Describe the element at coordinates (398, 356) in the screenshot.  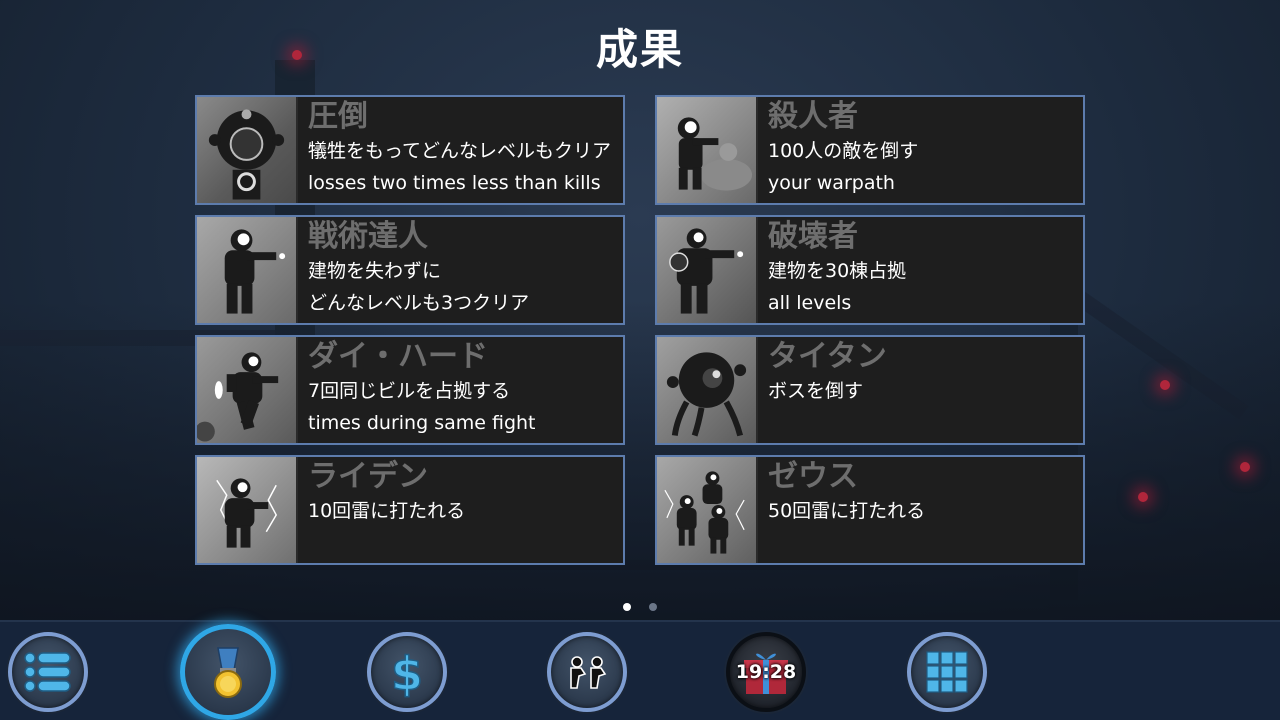
I see `achievement-name: ダイ・ハード` at that location.